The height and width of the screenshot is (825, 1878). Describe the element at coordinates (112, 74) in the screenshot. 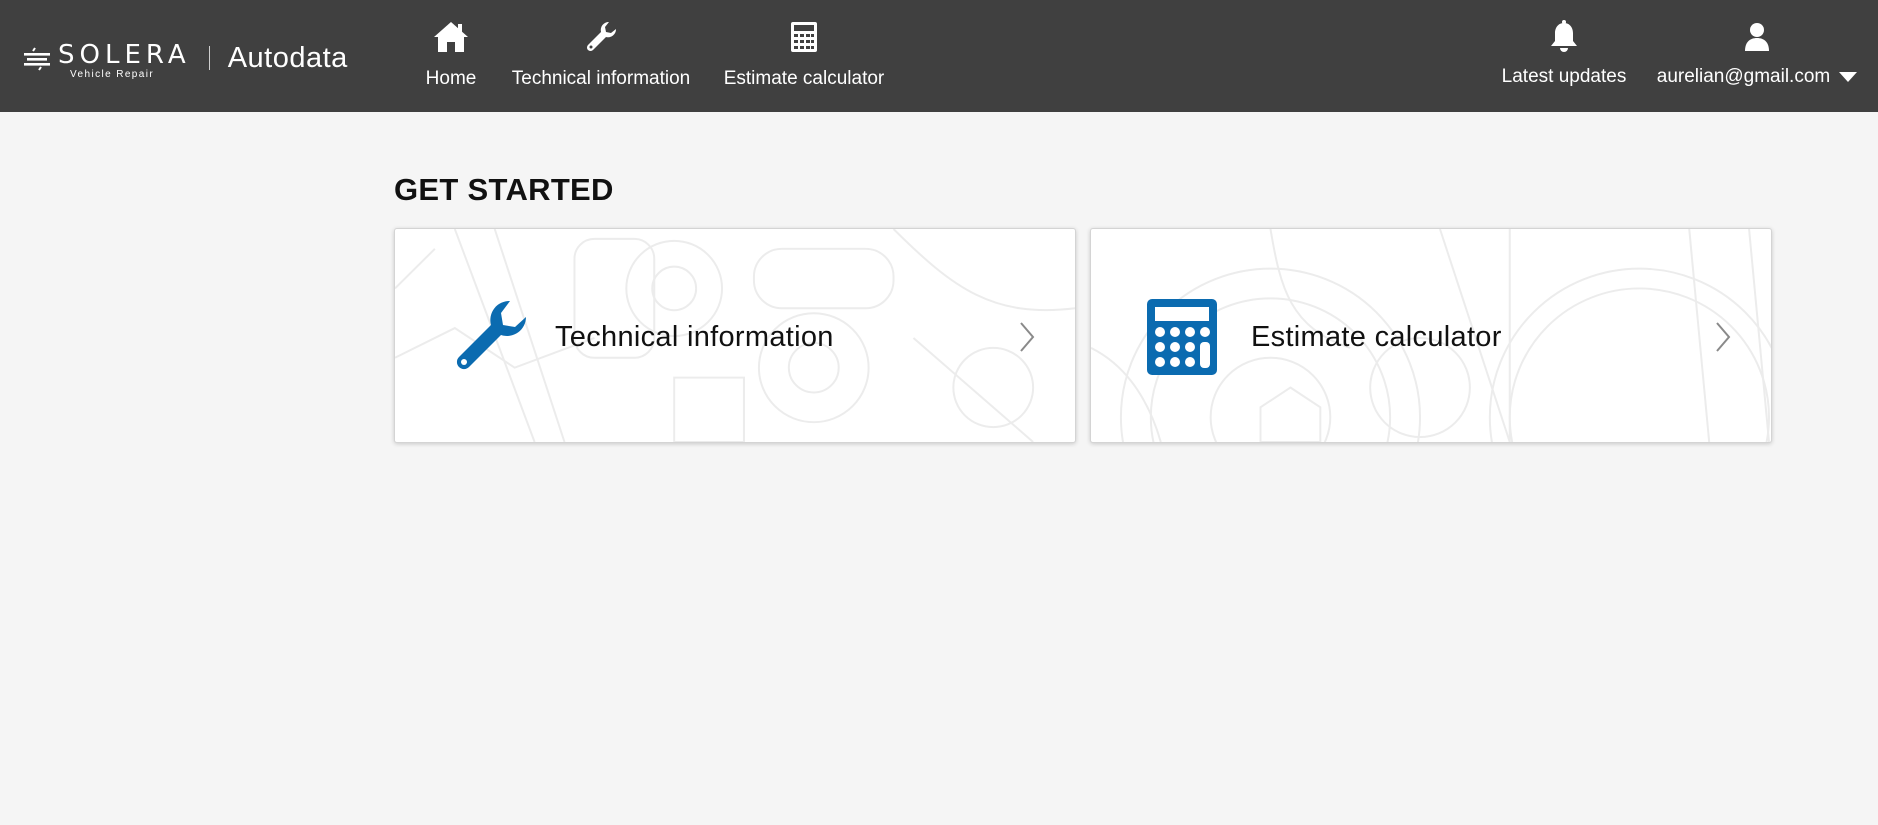

I see `logo-tagline: Vehicle Repair` at that location.